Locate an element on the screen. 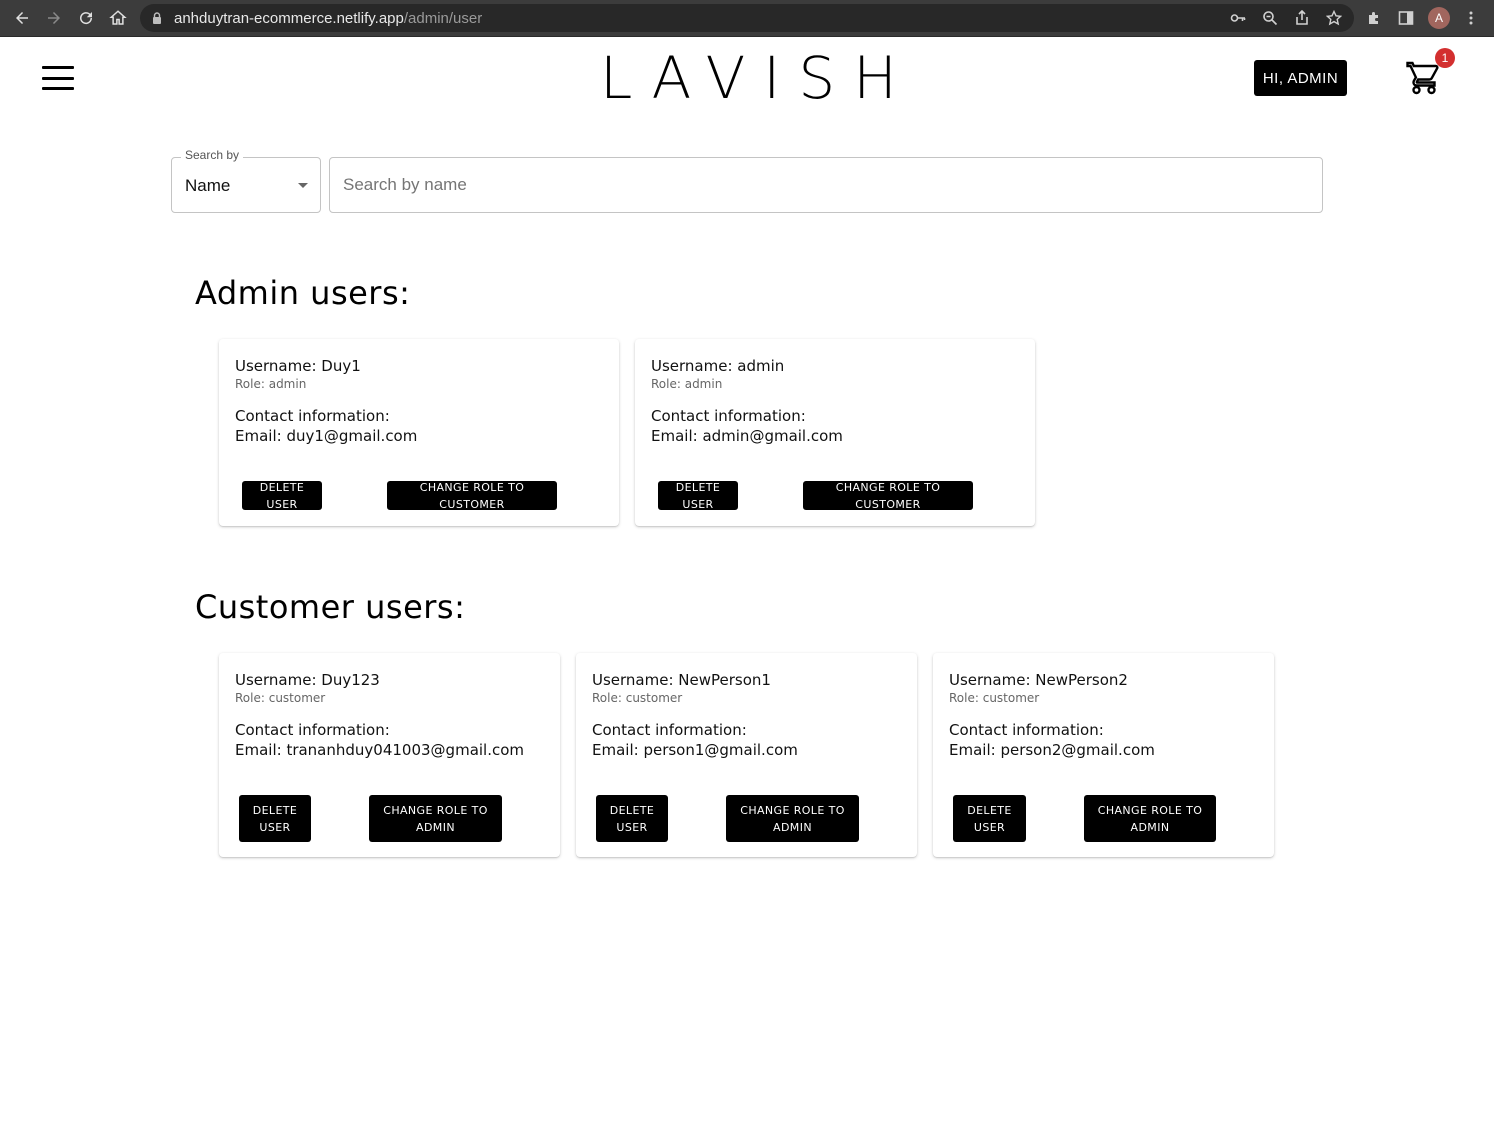 Image resolution: width=1494 pixels, height=1126 pixels. username-text: Username: Duy123 is located at coordinates (307, 680).